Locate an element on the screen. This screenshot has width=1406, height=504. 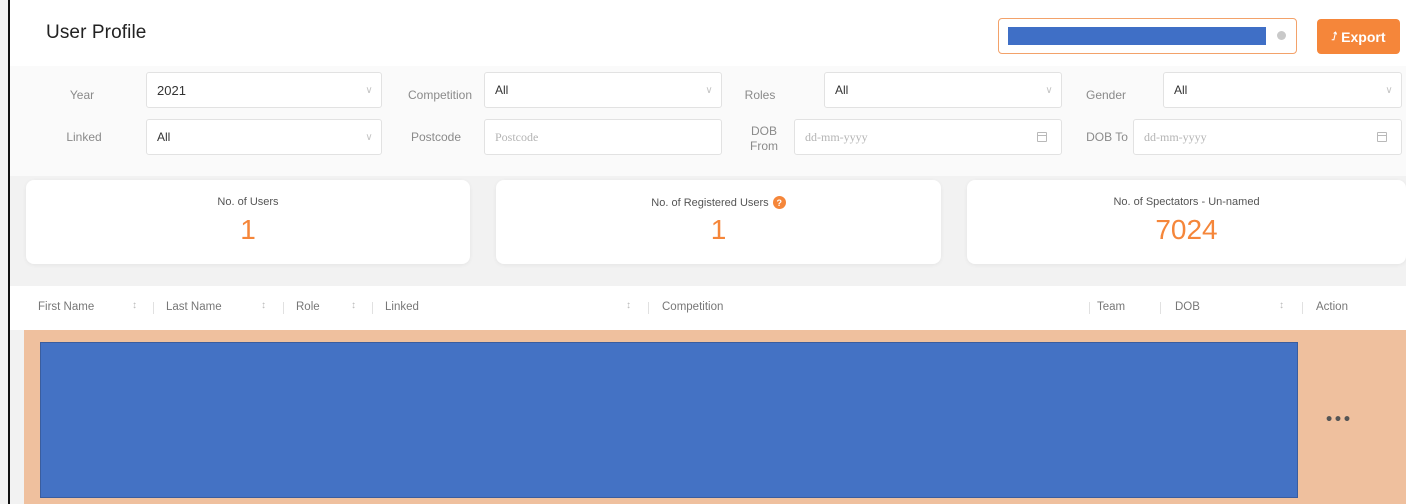
stat-card-users: No. of Users 1 is located at coordinates (248, 222).